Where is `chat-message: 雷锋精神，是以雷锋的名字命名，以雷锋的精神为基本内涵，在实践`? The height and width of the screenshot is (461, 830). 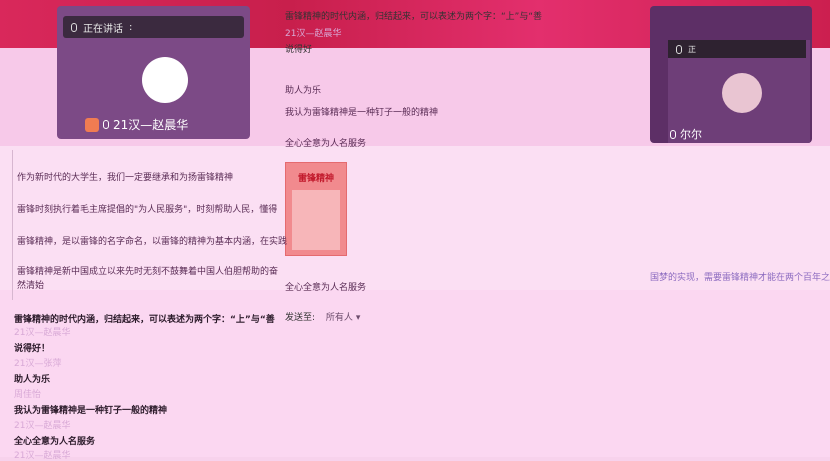 chat-message: 雷锋精神，是以雷锋的名字命名，以雷锋的精神为基本内涵，在实践 is located at coordinates (152, 242).